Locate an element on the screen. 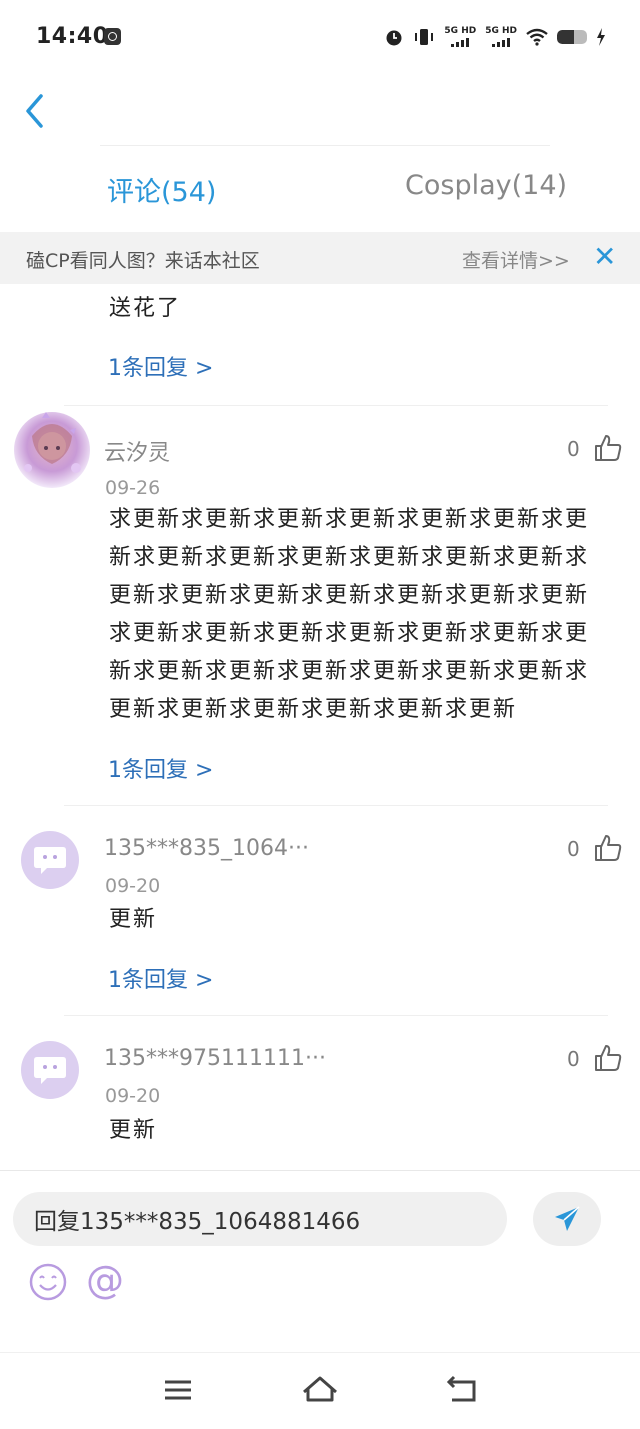  emoji-button is located at coordinates (48, 1282).